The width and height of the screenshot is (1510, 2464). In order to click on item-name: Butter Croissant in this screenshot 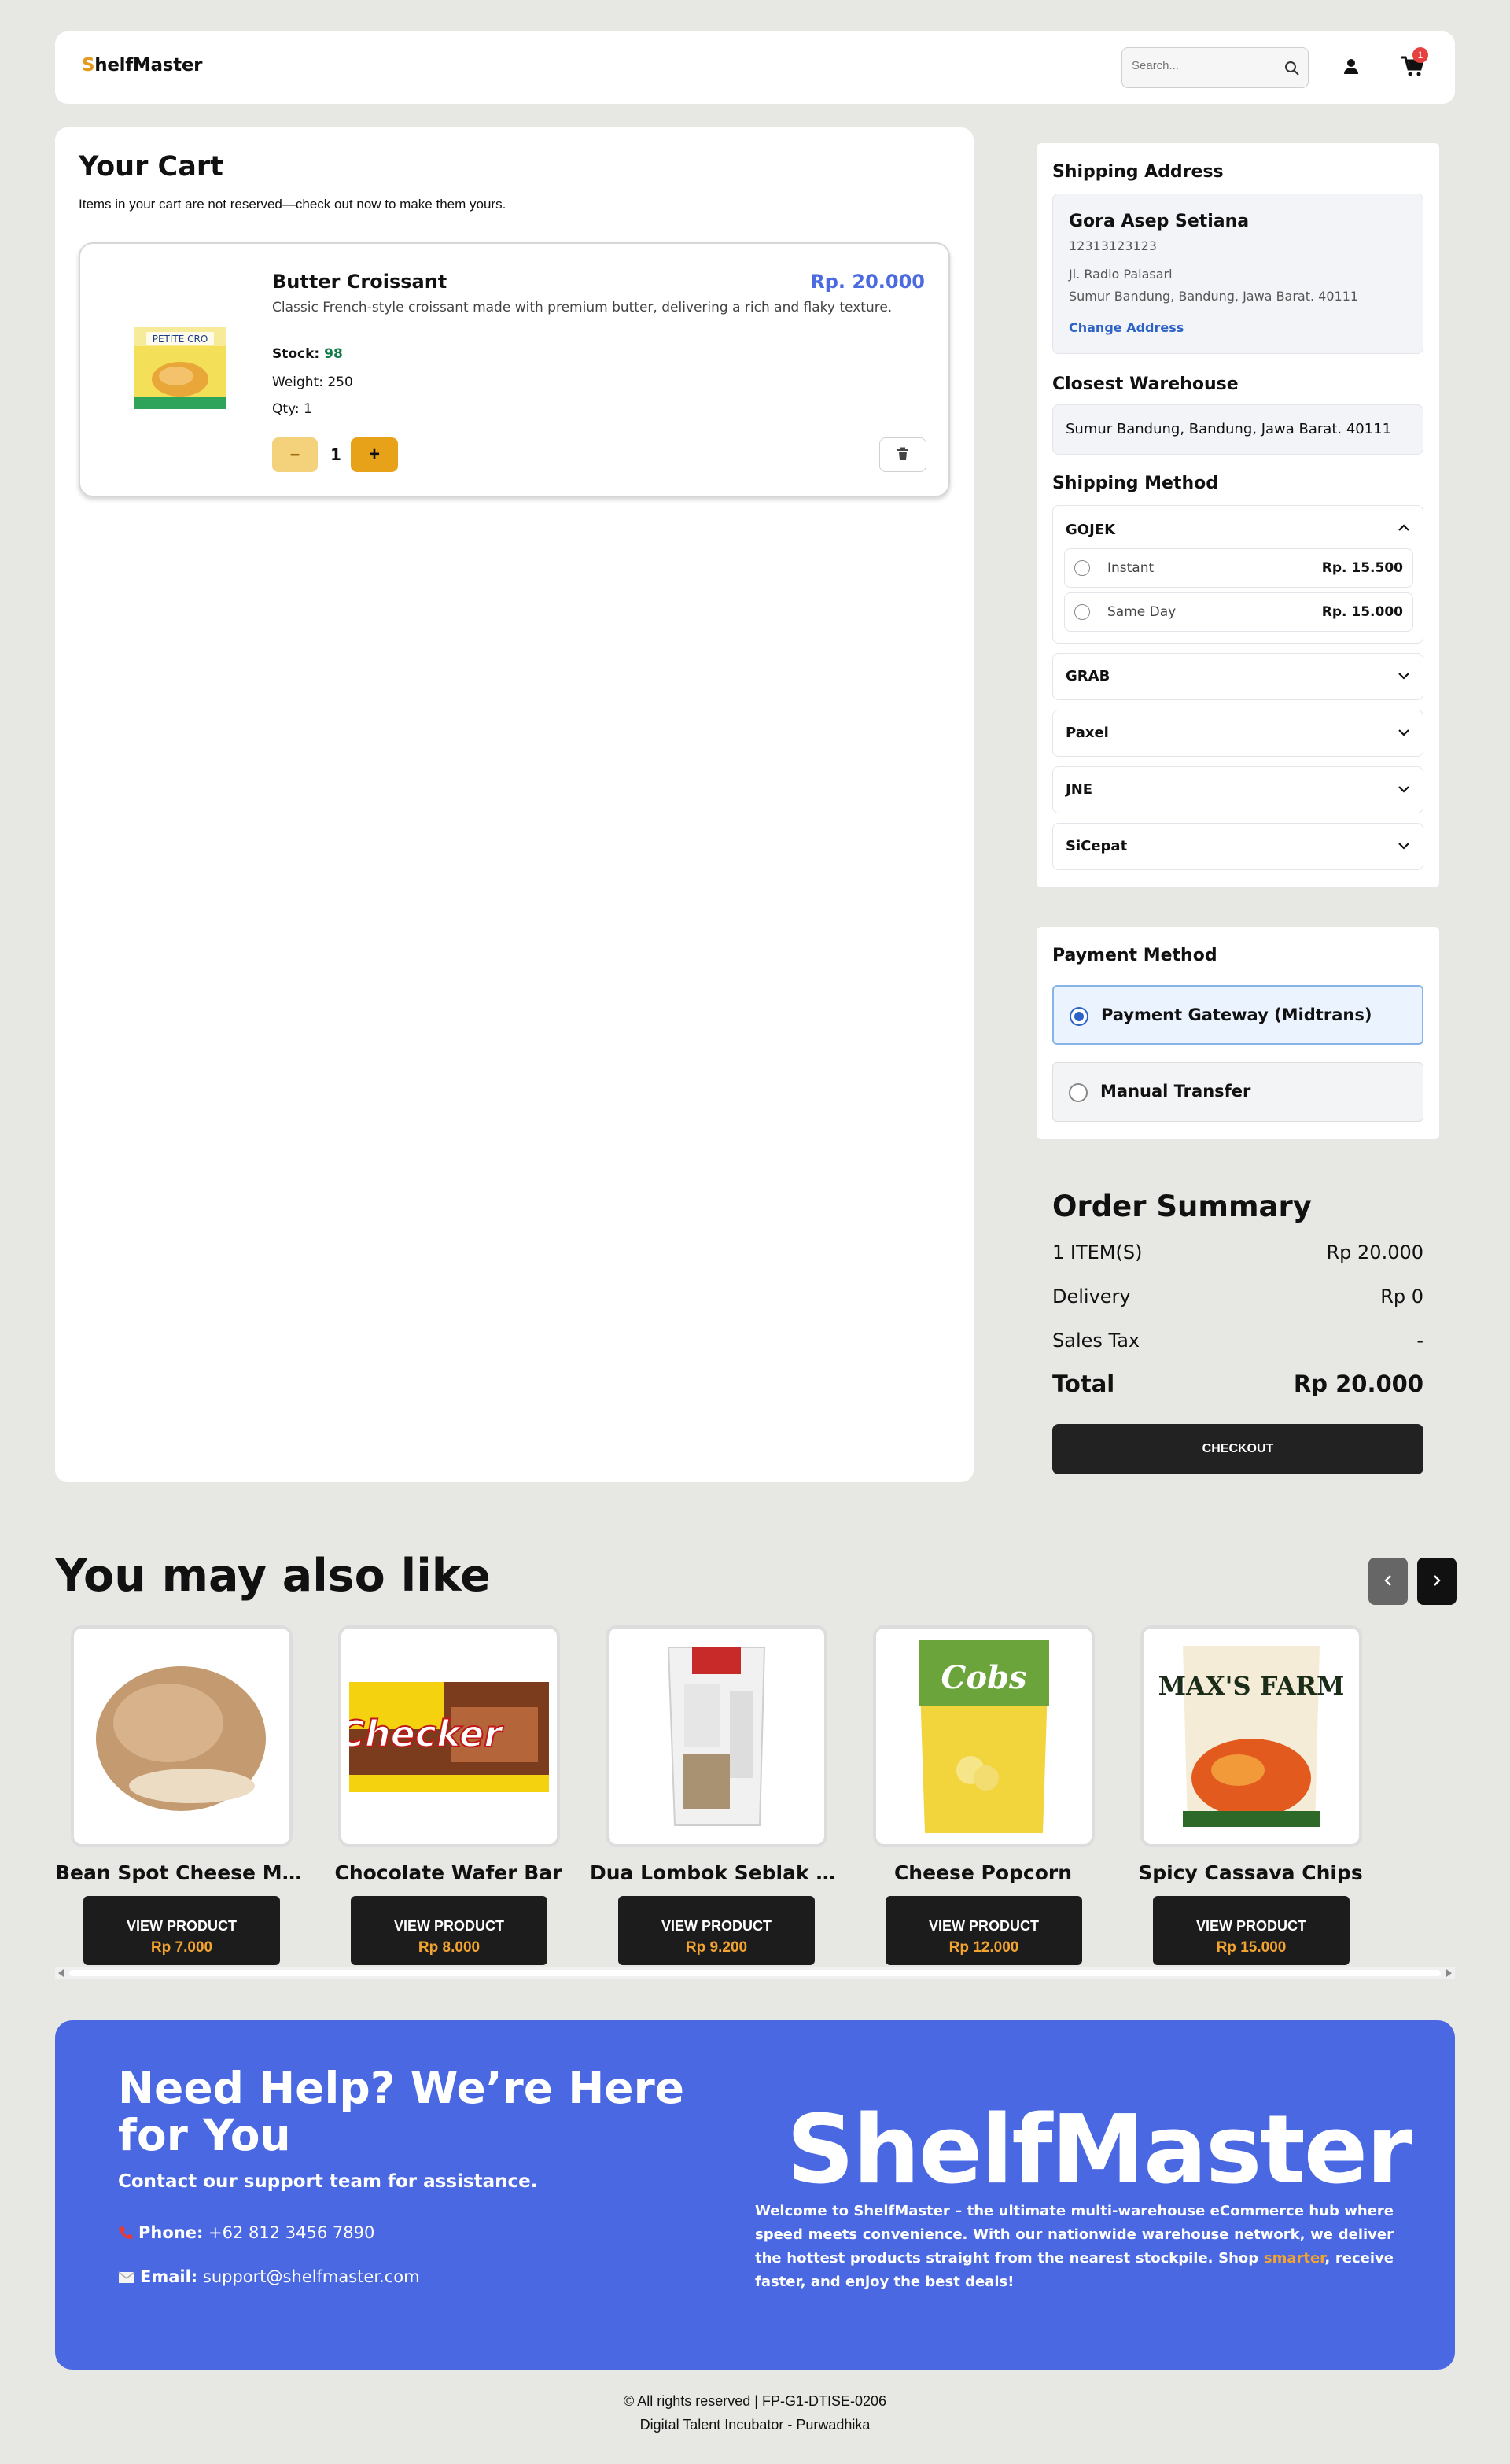, I will do `click(360, 282)`.